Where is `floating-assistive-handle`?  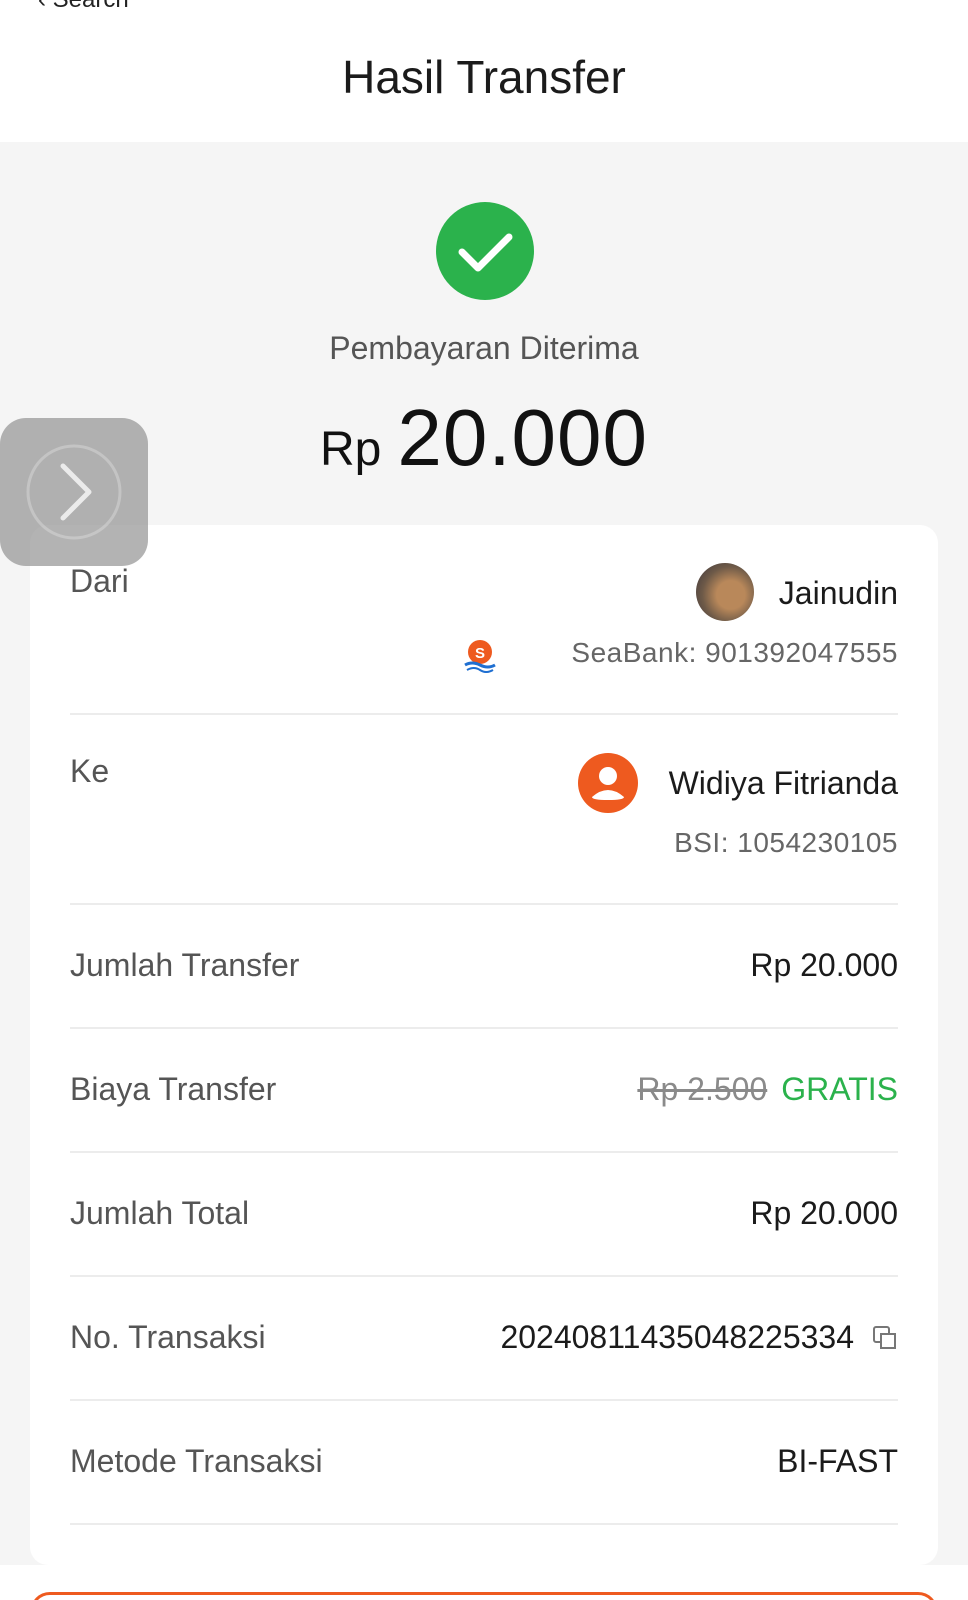 floating-assistive-handle is located at coordinates (74, 492).